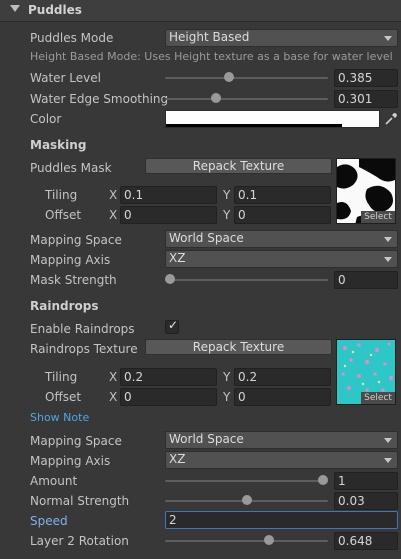 This screenshot has height=559, width=401. What do you see at coordinates (281, 239) in the screenshot?
I see `mask-mapping-space-dropdown: World Space` at bounding box center [281, 239].